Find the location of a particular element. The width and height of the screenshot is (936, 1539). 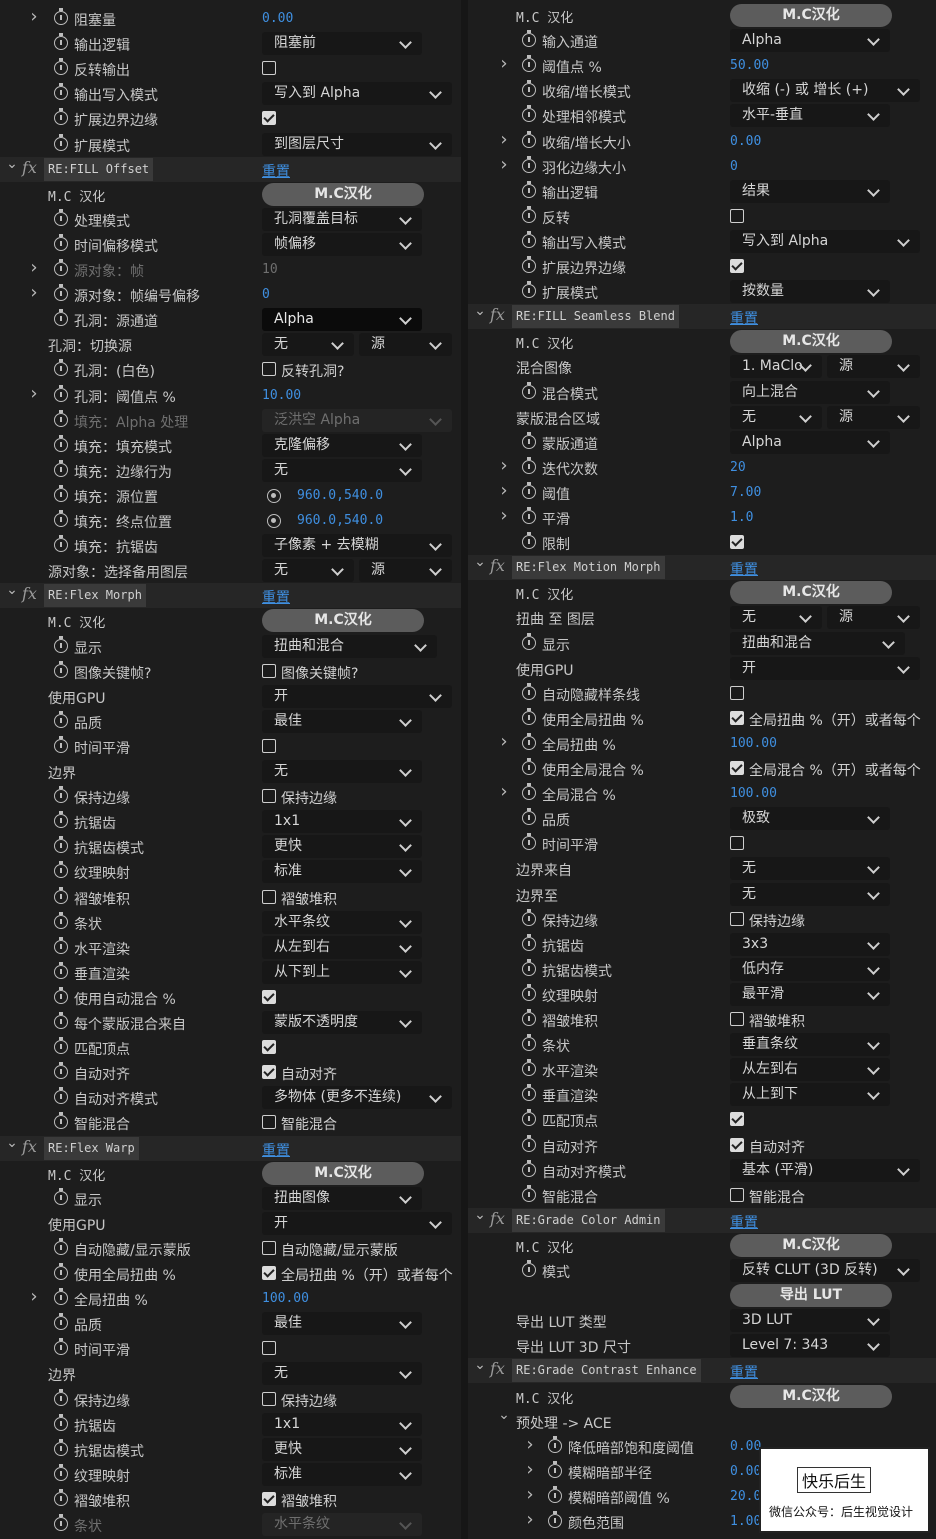

param-dropdown: 克隆偏移 is located at coordinates (342, 445).